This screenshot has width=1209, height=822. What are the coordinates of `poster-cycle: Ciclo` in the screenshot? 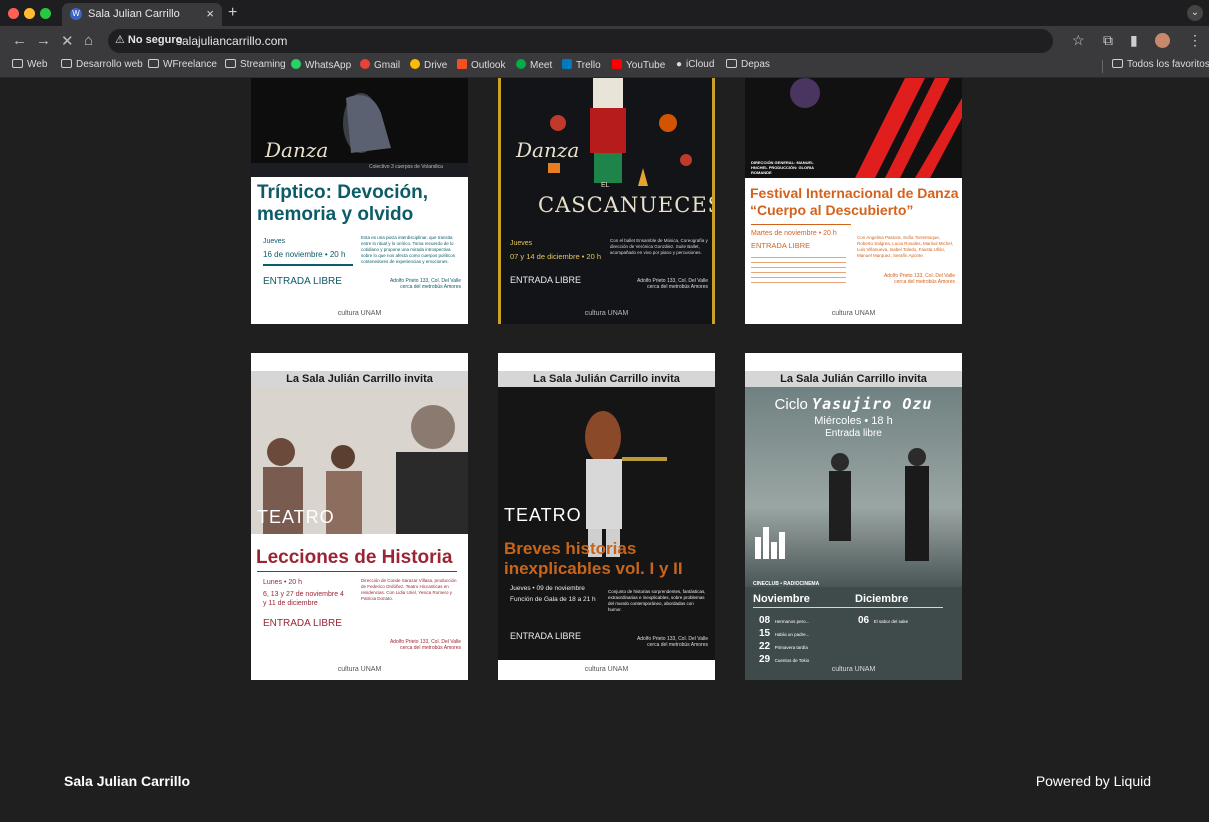 It's located at (791, 404).